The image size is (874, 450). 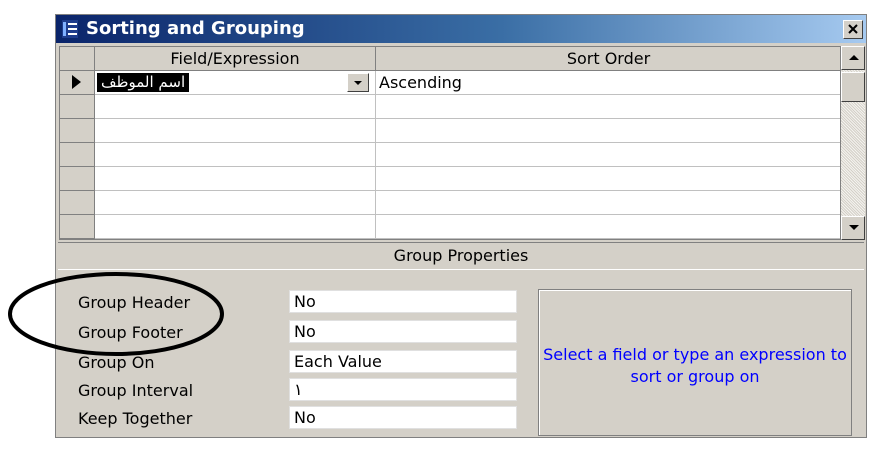 What do you see at coordinates (403, 417) in the screenshot?
I see `keep-together-field: No` at bounding box center [403, 417].